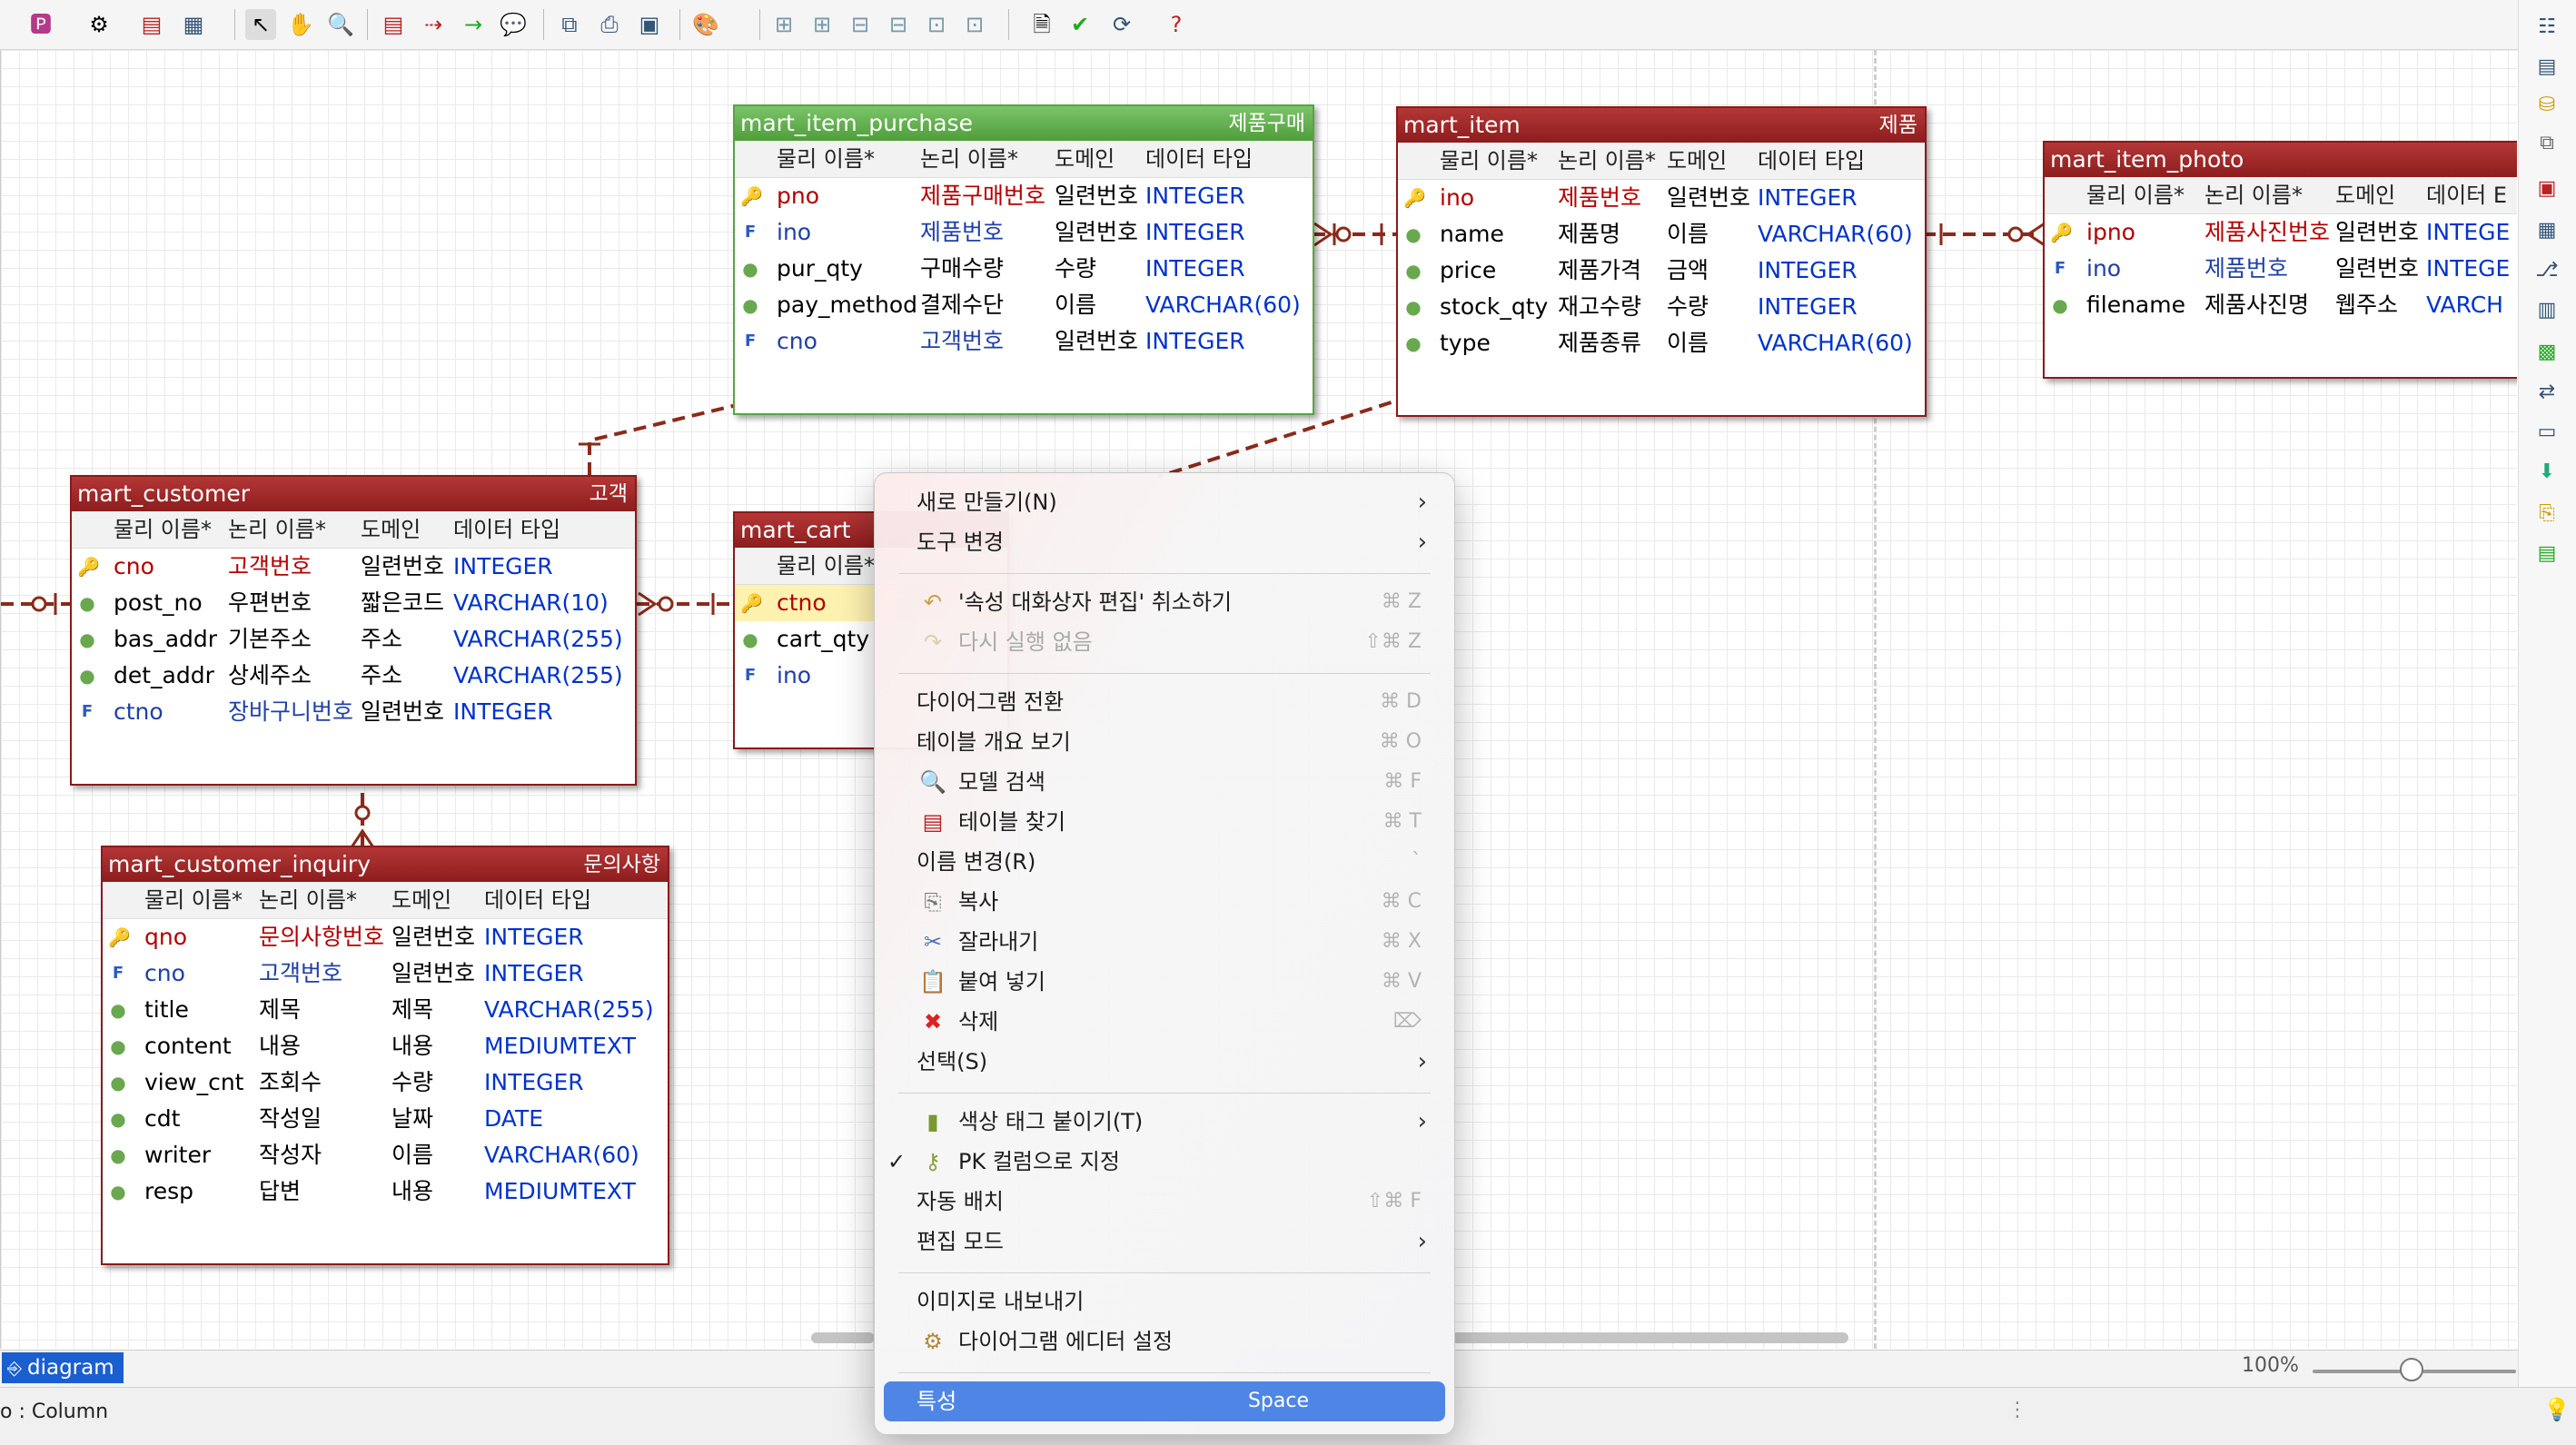  I want to click on column-row: ● resp 답변 내용 MEDIUMTEXT, so click(385, 1191).